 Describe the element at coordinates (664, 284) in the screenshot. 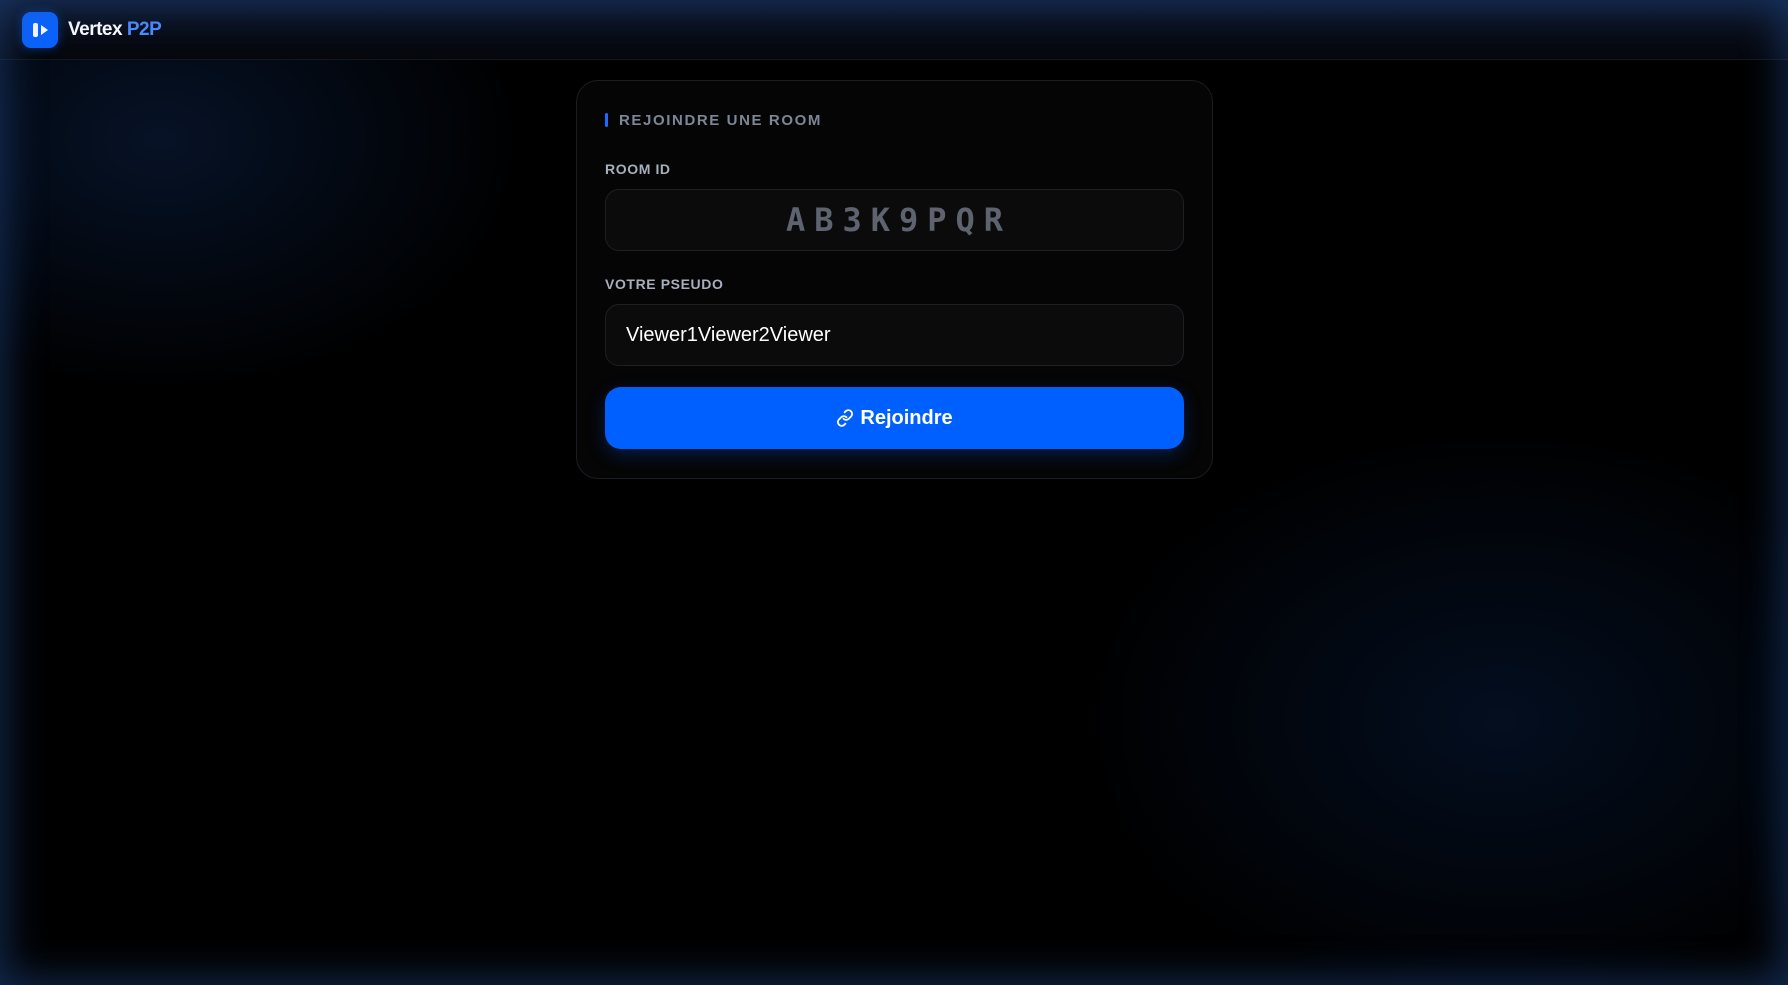

I see `pseudo-label: VOTRE PSEUDO` at that location.